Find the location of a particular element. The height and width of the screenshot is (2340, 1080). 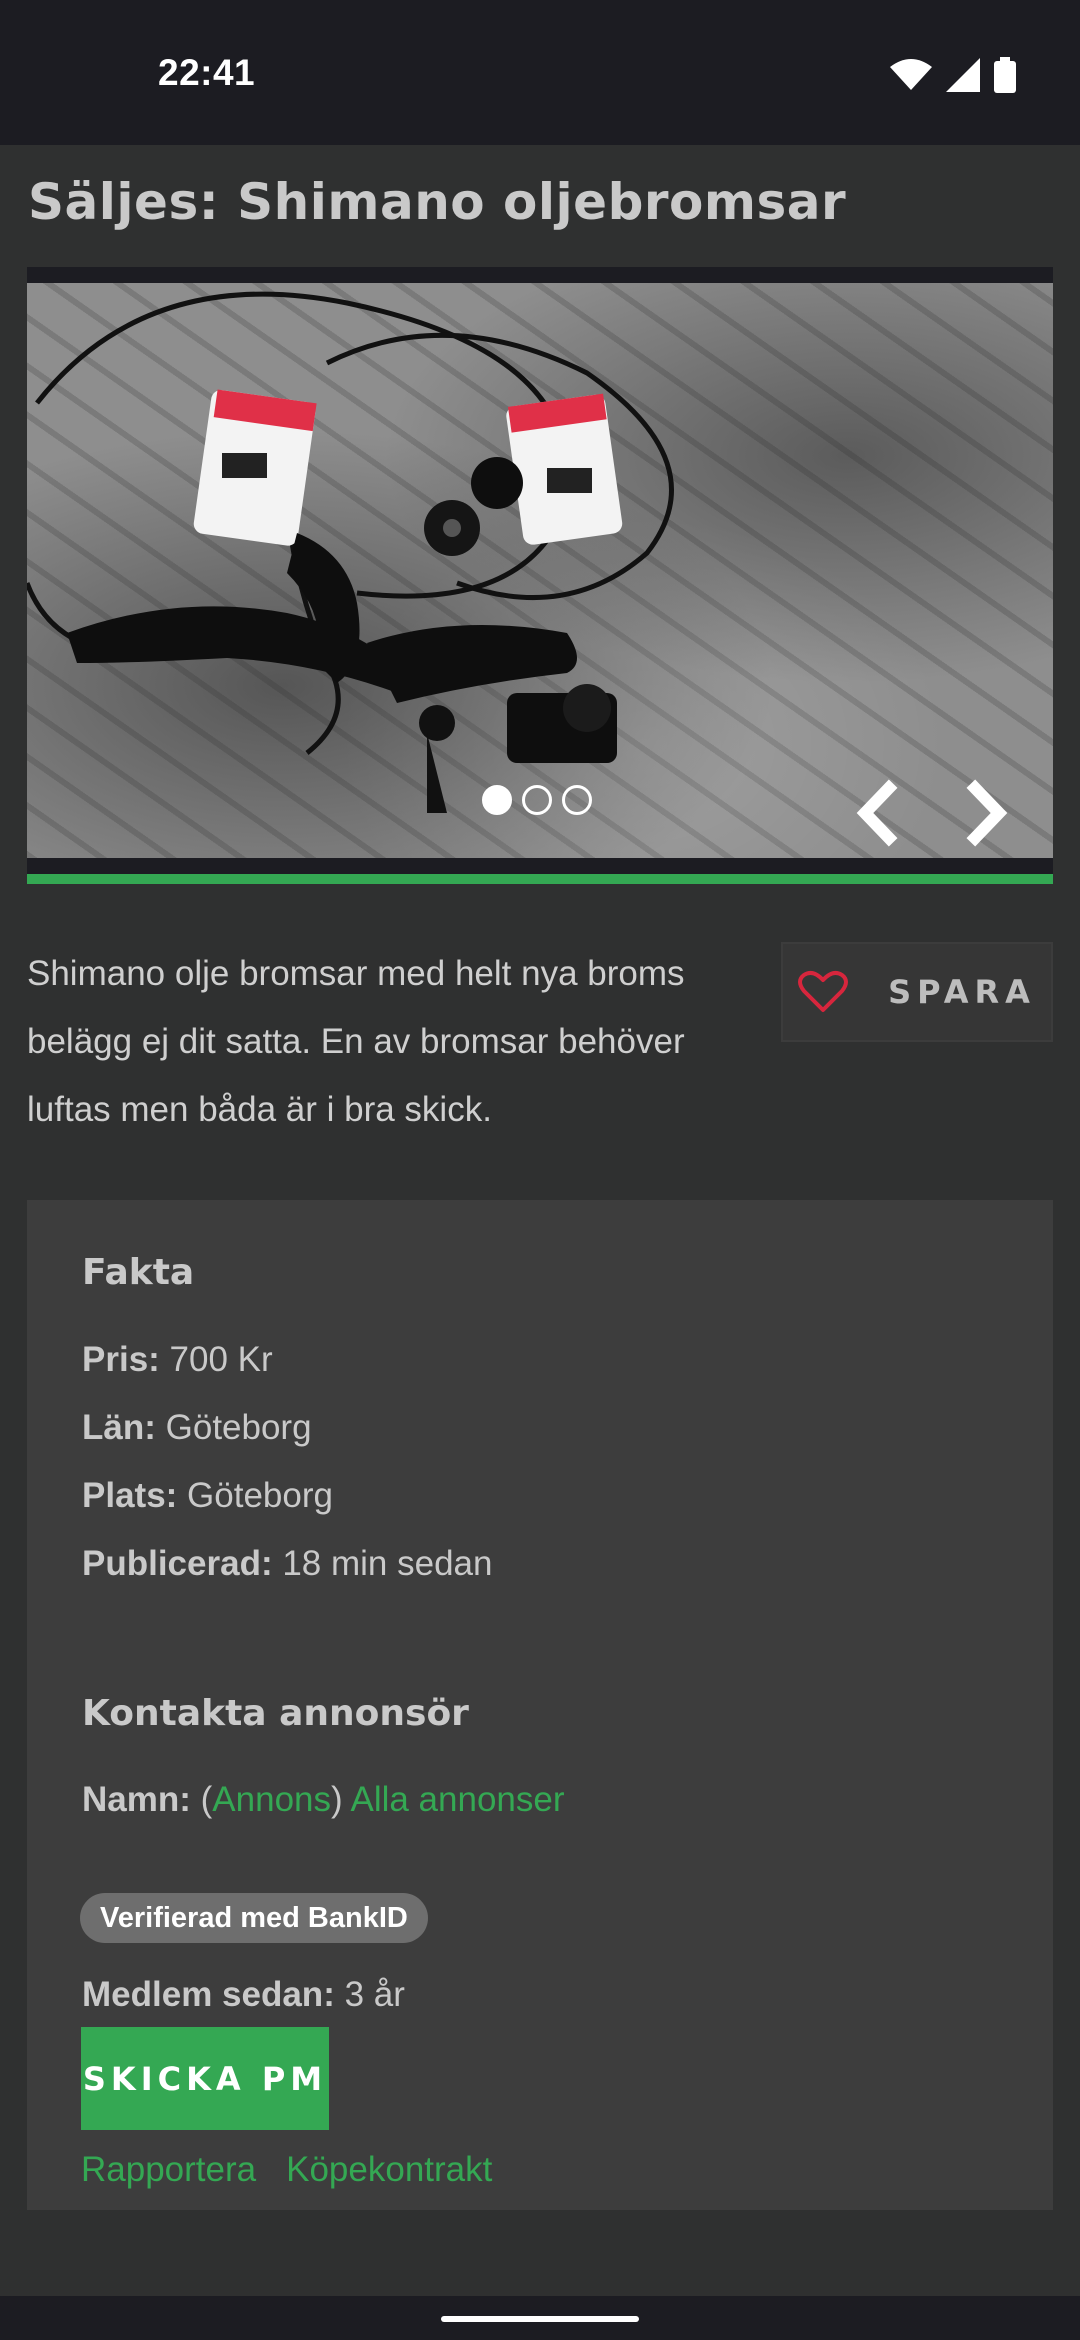

status-time: 22:41 is located at coordinates (207, 72).